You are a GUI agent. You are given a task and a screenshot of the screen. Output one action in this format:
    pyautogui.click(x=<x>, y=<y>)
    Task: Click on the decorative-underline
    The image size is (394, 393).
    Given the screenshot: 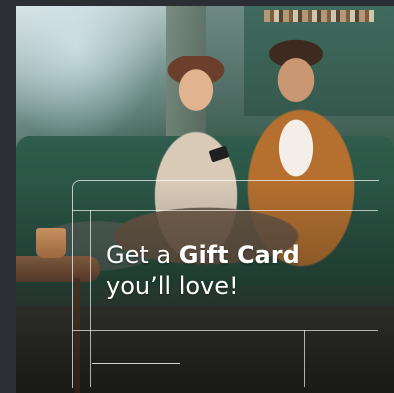 What is the action you would take?
    pyautogui.click(x=136, y=363)
    